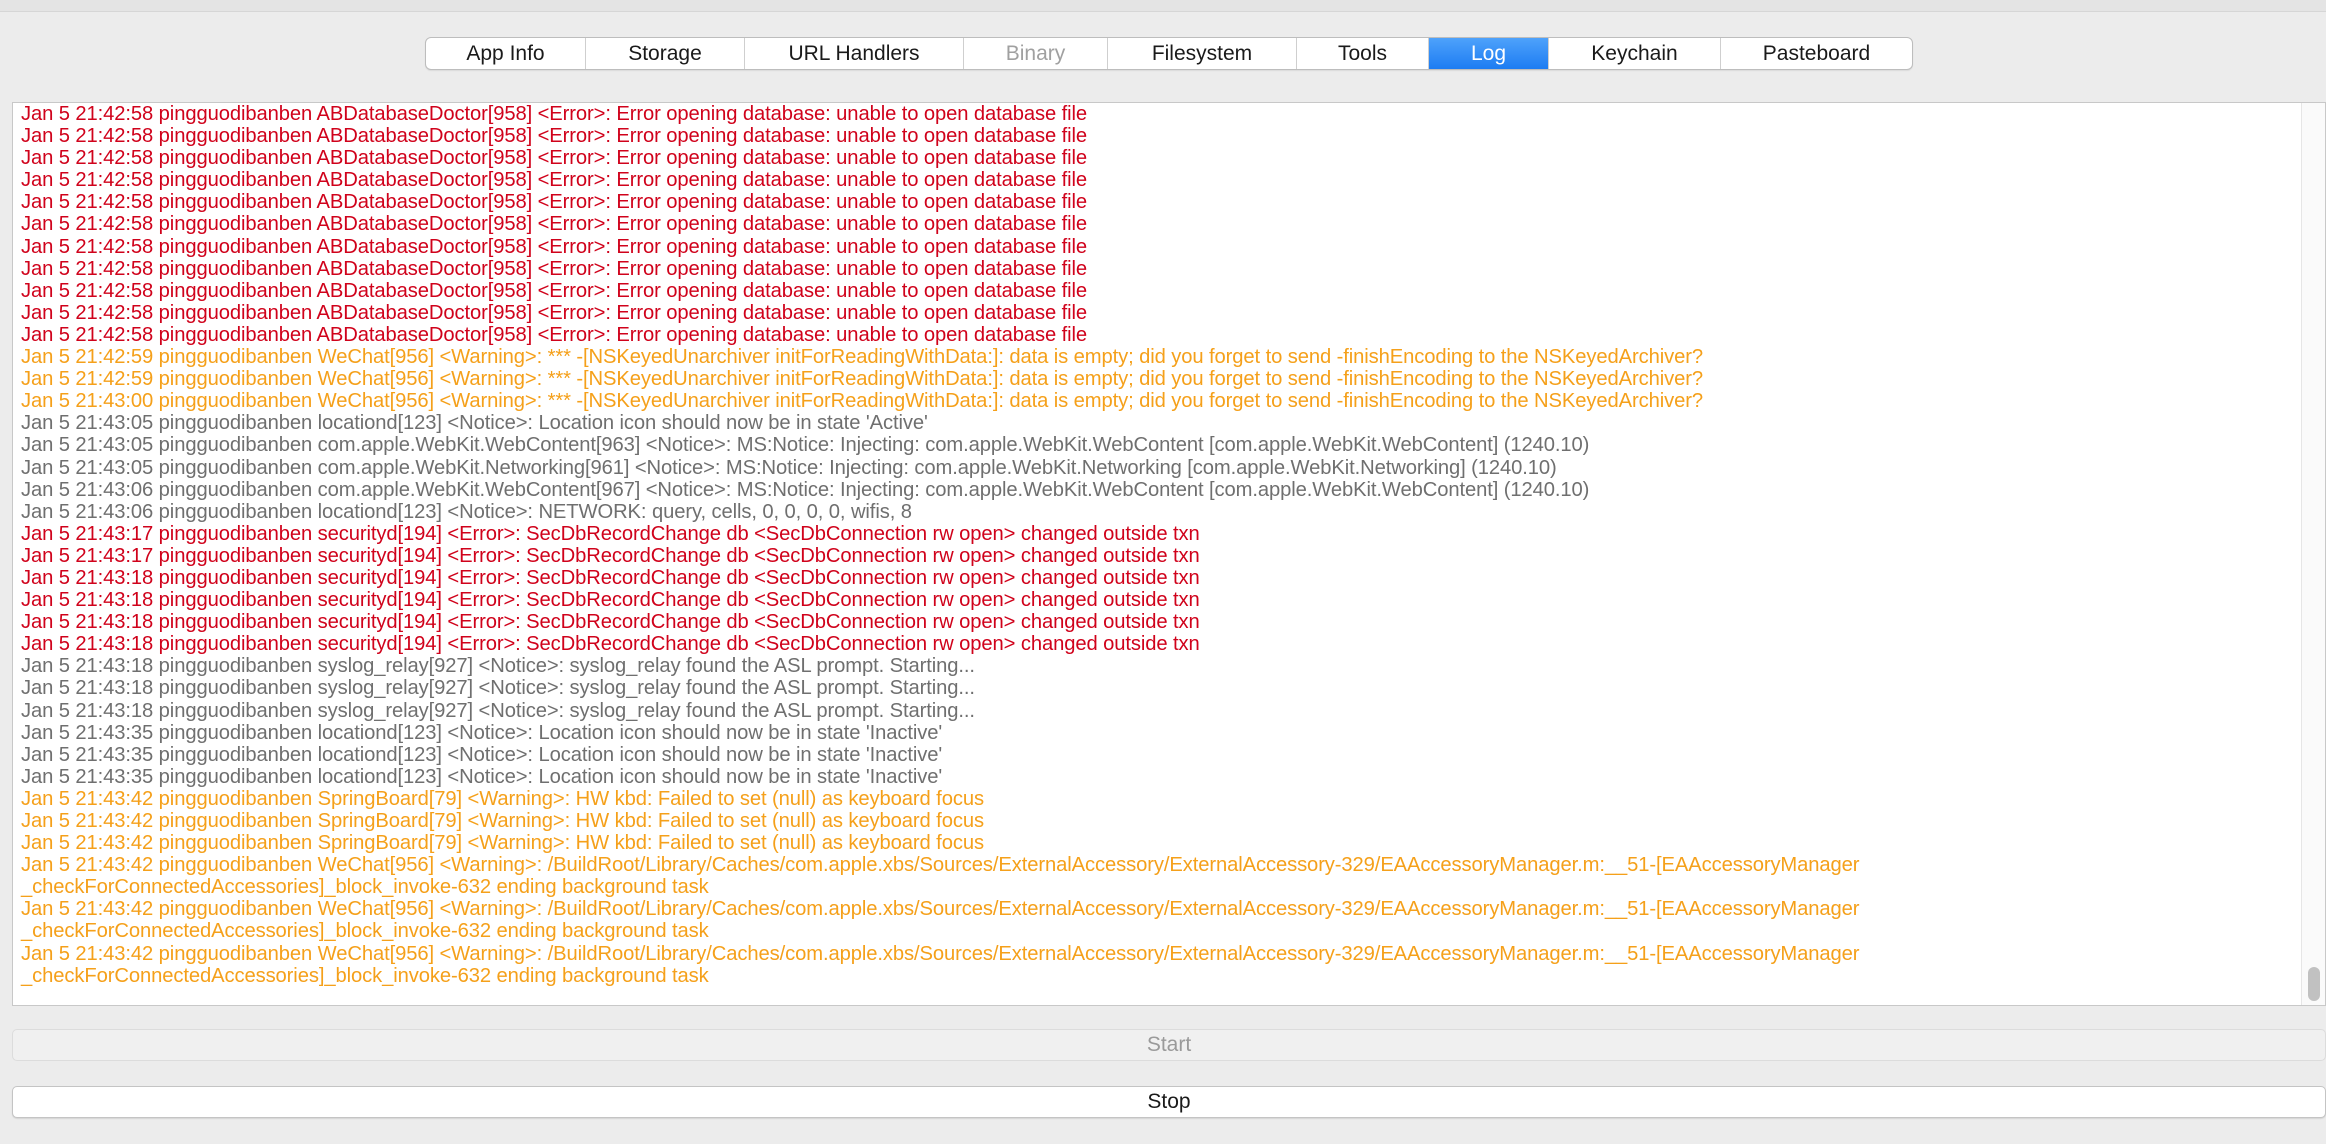 This screenshot has width=2326, height=1144. What do you see at coordinates (1816, 53) in the screenshot?
I see `tab-pasteboard: Pasteboard` at bounding box center [1816, 53].